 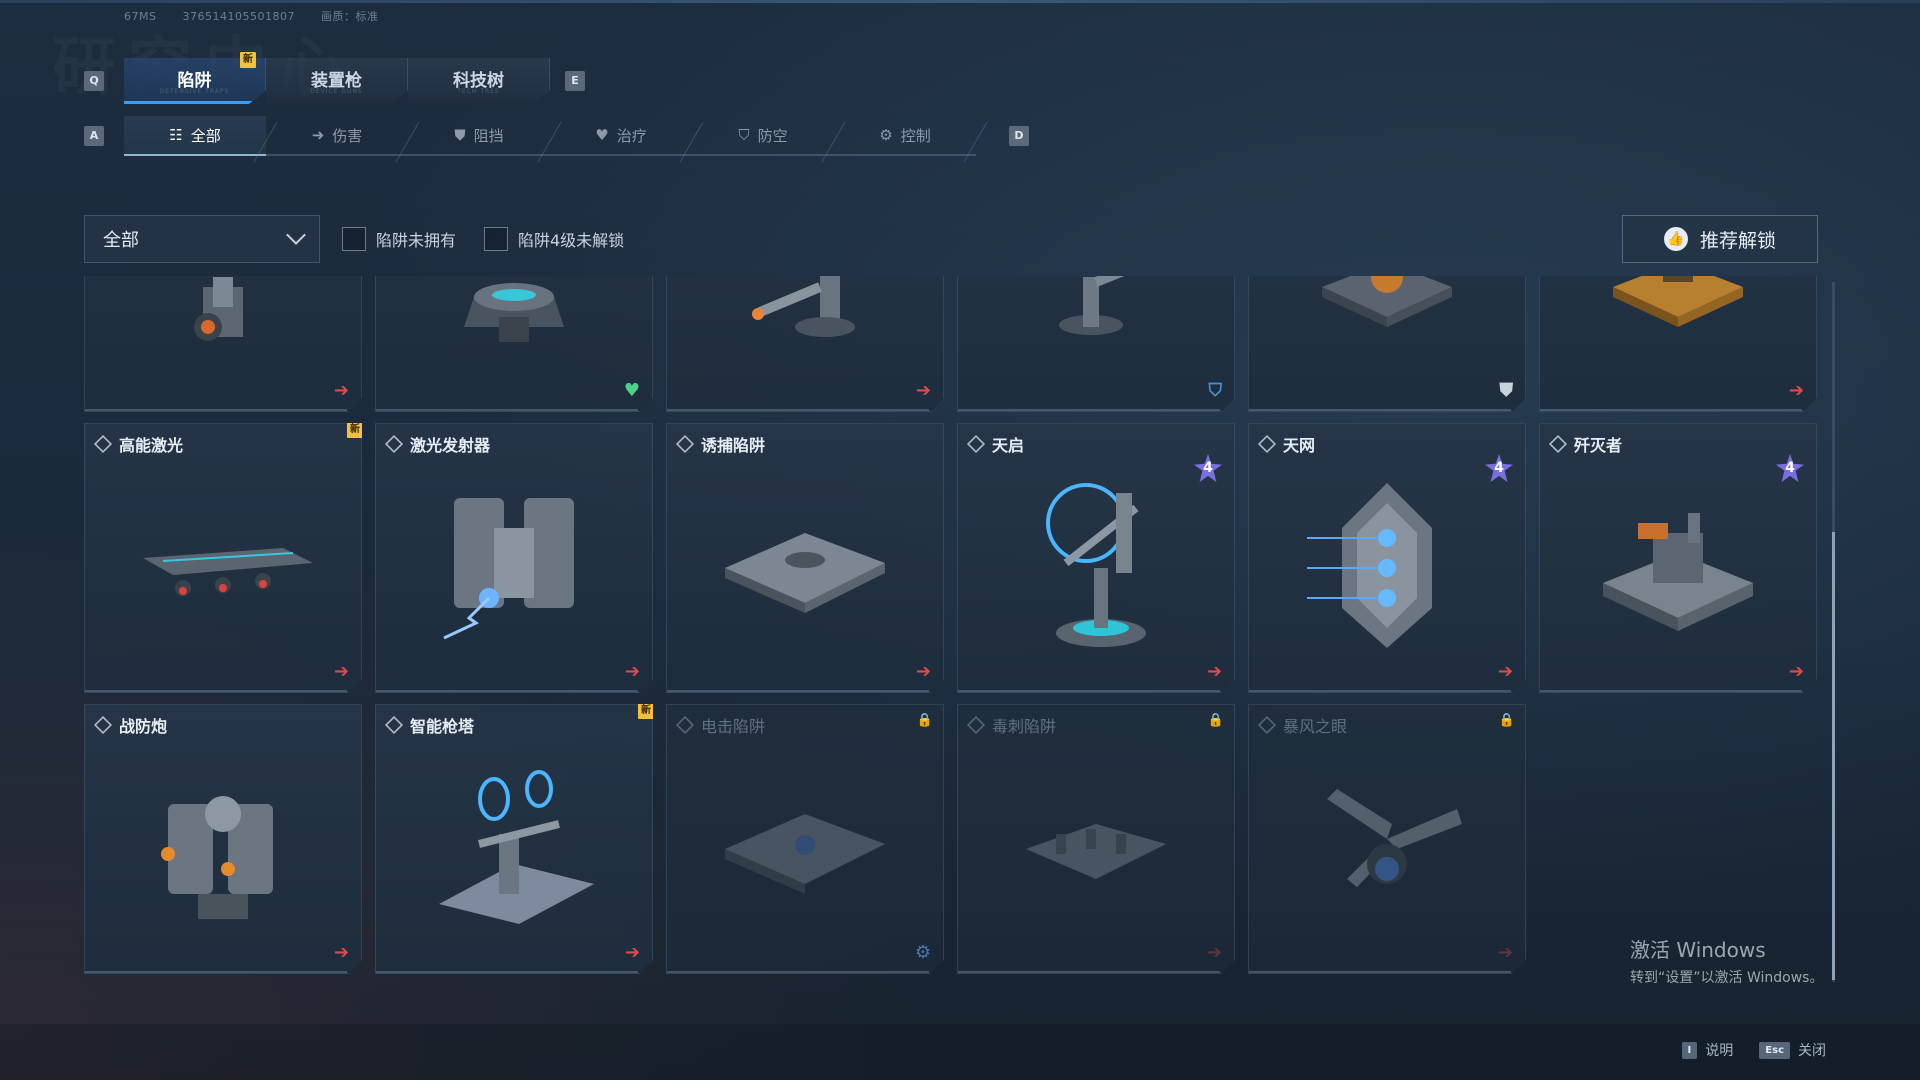 I want to click on filter-block: ⛊ 阻挡, so click(x=479, y=136).